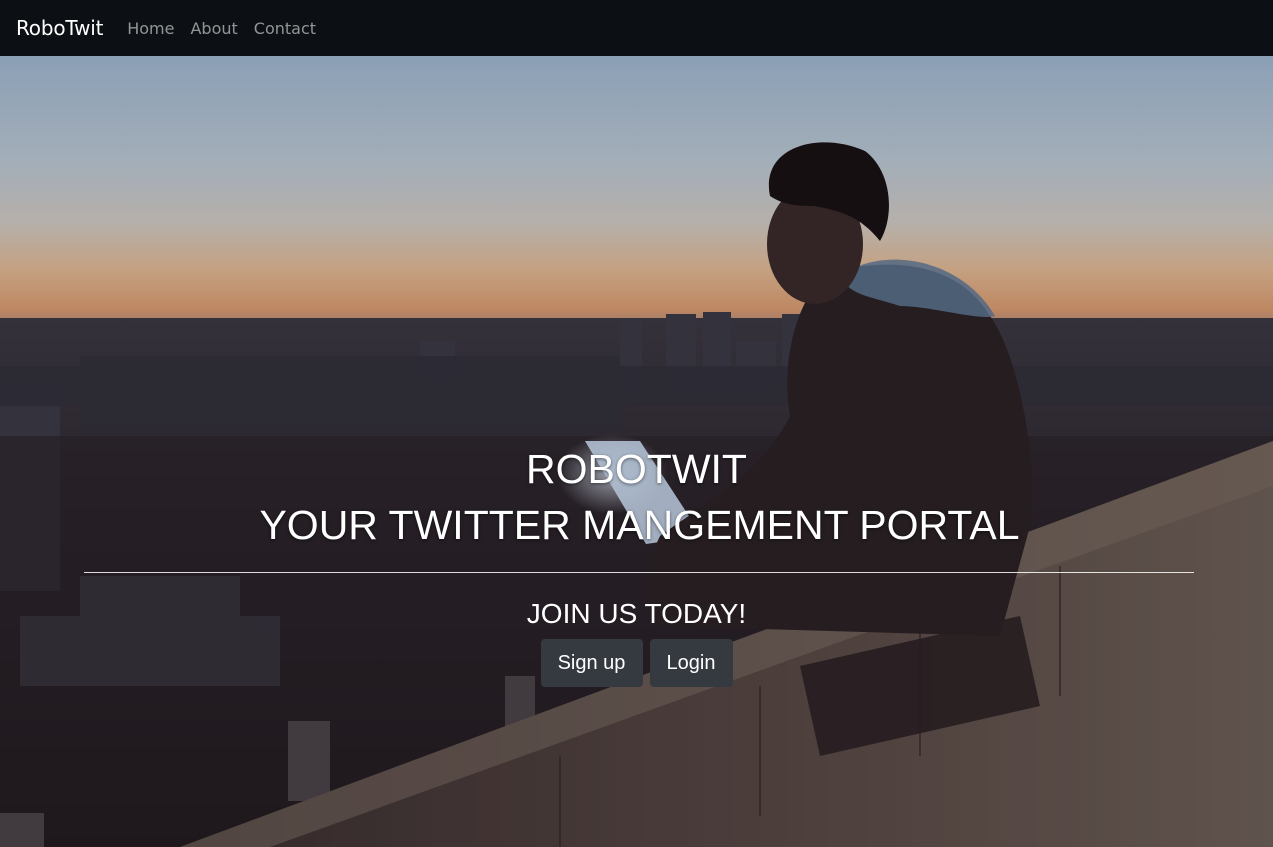  I want to click on nav-link-about: About, so click(213, 28).